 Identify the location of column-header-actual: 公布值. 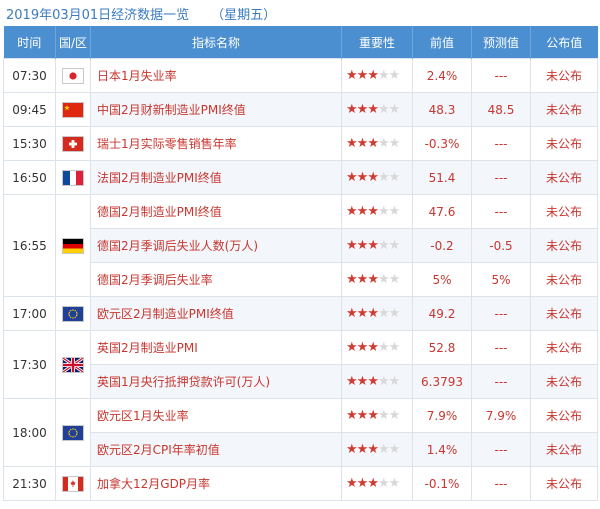
(564, 42).